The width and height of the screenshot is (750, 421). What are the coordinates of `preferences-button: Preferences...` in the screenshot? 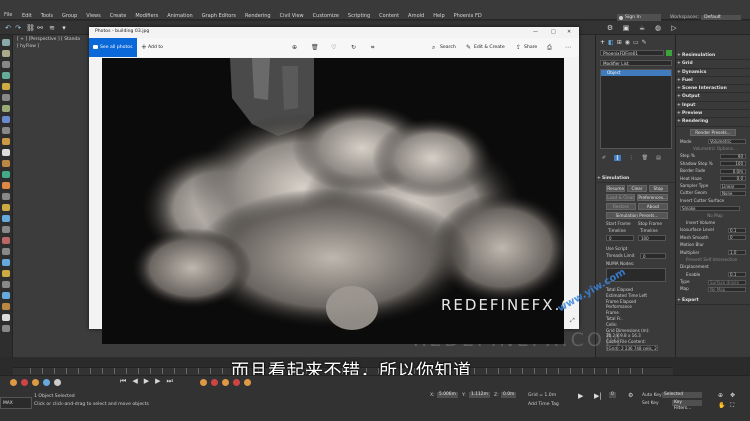 It's located at (652, 197).